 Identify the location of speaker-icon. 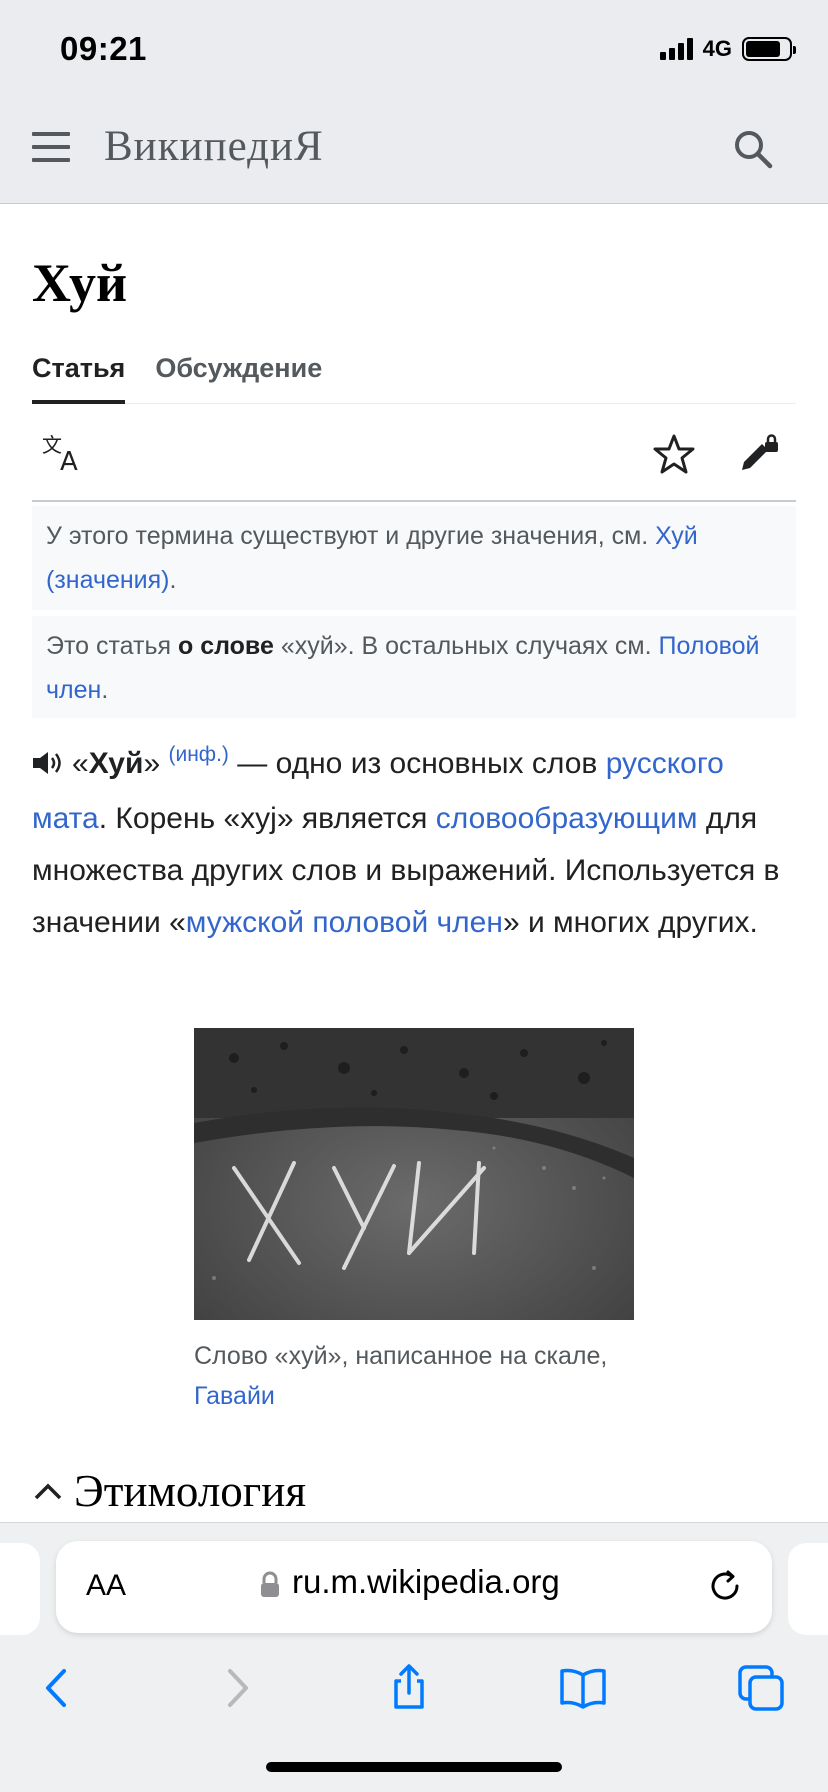
(49, 763).